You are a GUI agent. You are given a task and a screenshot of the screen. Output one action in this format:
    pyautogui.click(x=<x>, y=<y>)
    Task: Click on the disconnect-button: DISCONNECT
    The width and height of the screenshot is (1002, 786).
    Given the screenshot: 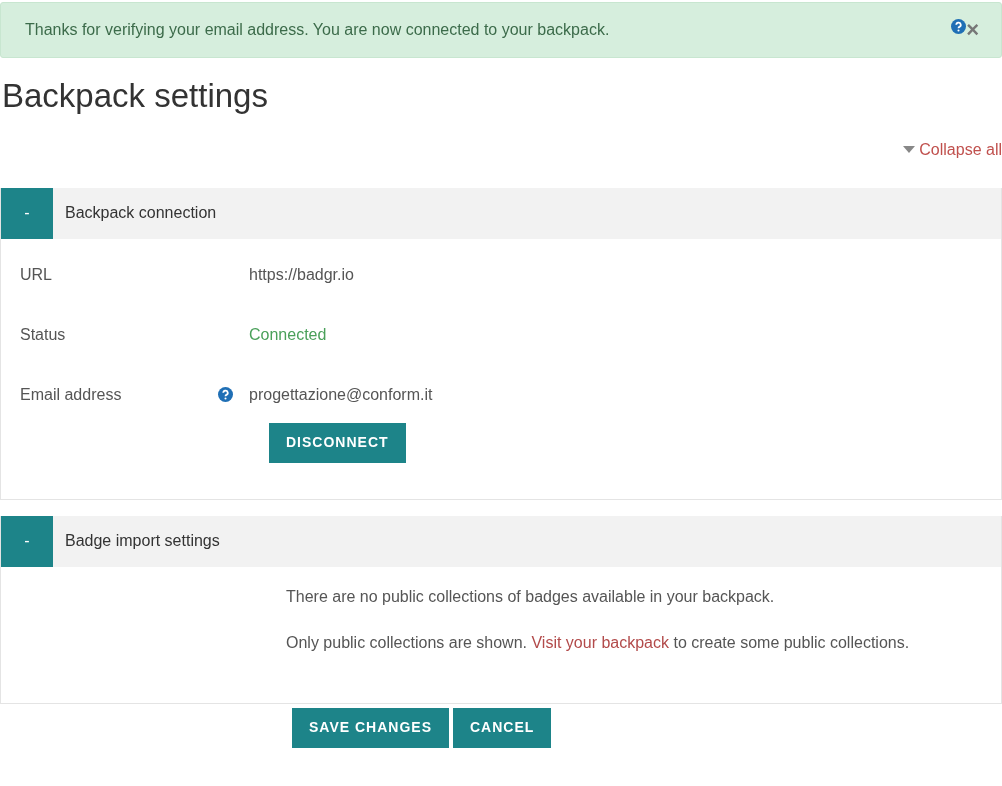 What is the action you would take?
    pyautogui.click(x=337, y=442)
    